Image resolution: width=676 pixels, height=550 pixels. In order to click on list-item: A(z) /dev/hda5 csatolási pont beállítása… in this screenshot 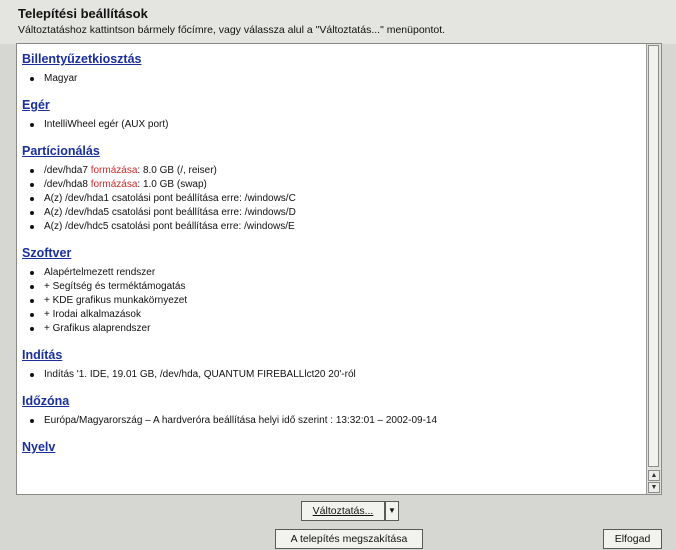, I will do `click(336, 213)`.